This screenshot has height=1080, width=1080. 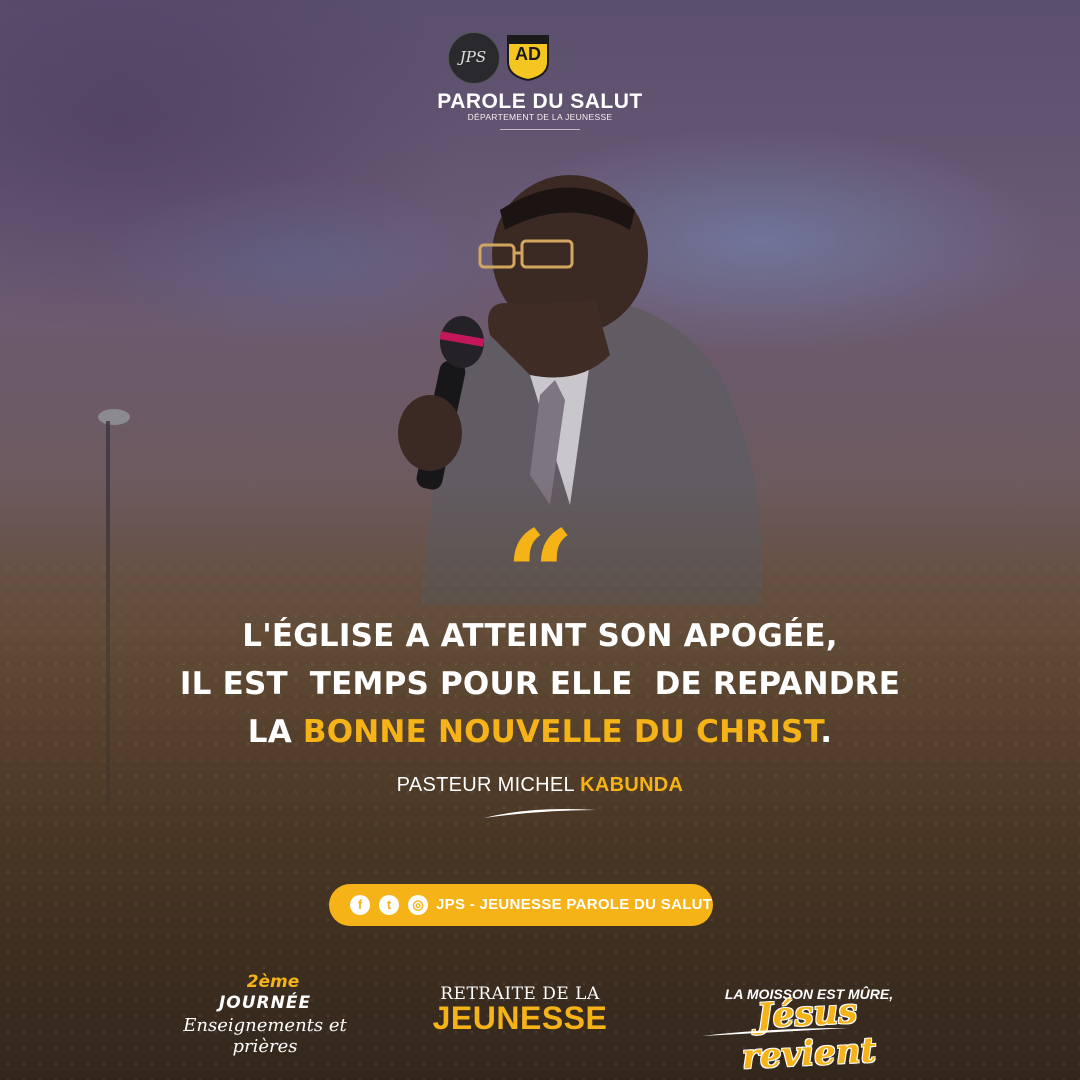 I want to click on quote-line-1: L'ÉGLISE A ATTEINT SON APOGÉE,, so click(x=540, y=636).